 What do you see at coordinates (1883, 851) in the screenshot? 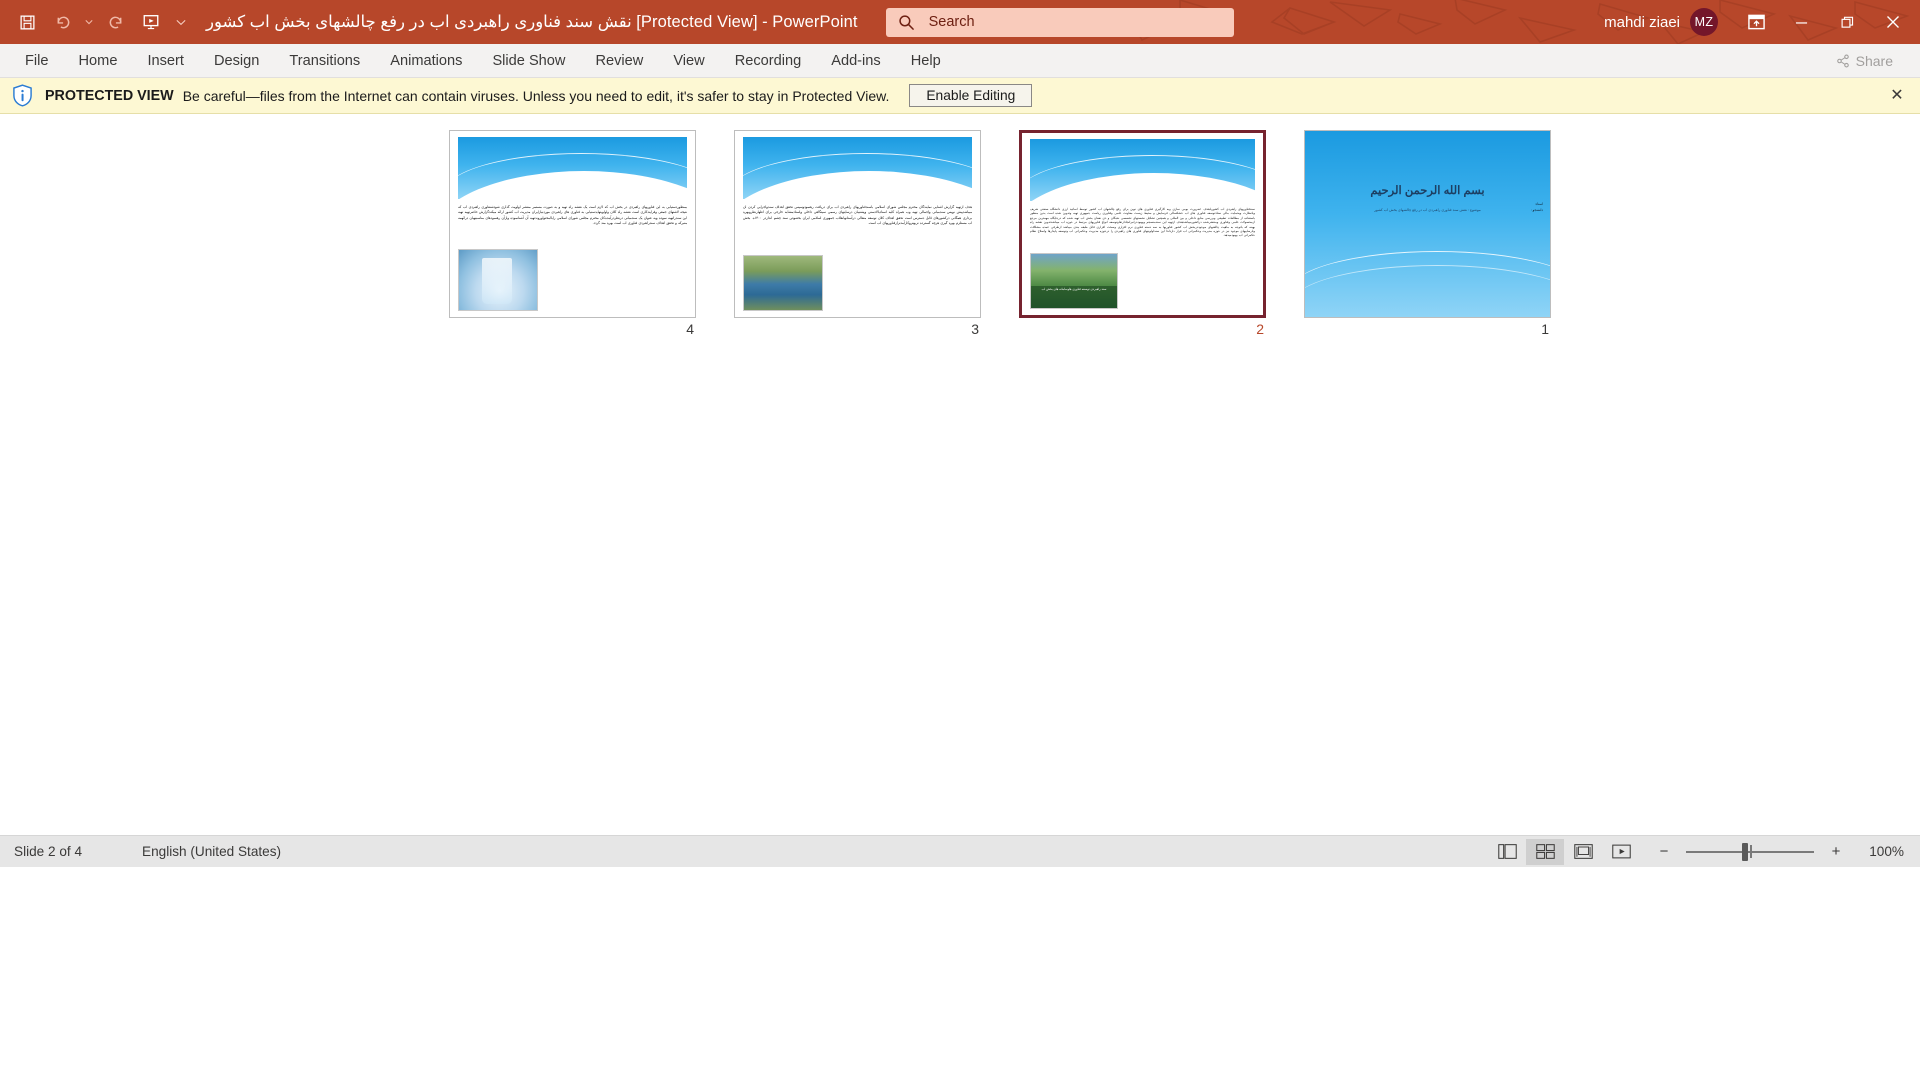
I see `zoom-percentage: 100%` at bounding box center [1883, 851].